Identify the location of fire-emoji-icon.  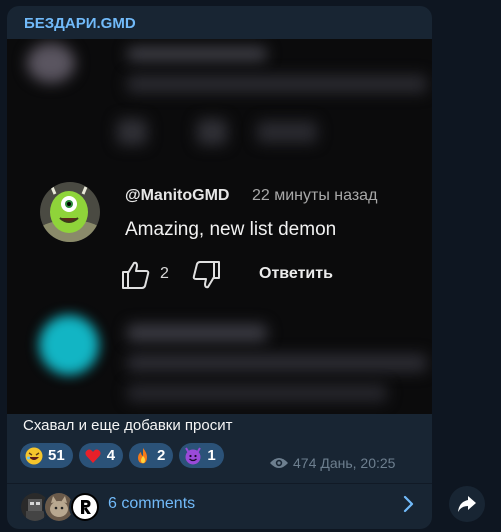
(143, 455).